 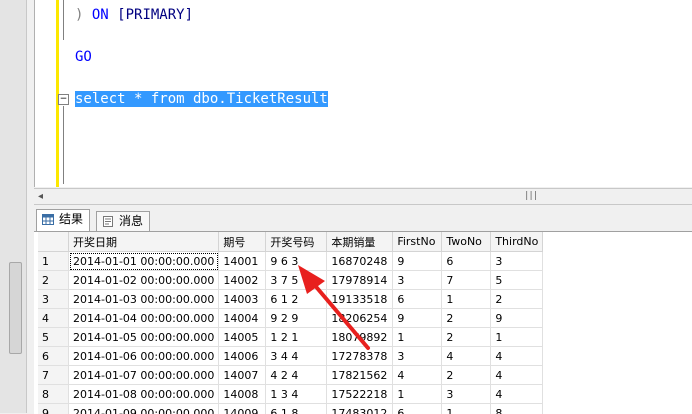 What do you see at coordinates (360, 394) in the screenshot?
I see `table-cell: 17522218` at bounding box center [360, 394].